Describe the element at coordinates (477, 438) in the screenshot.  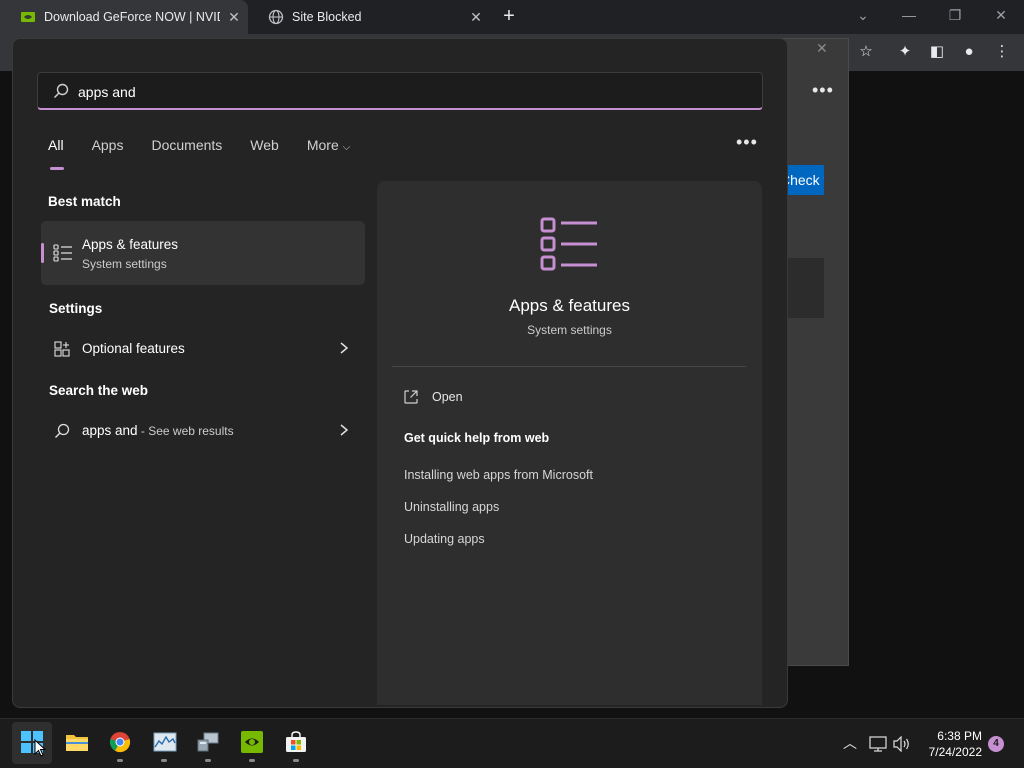
I see `quick-help-heading: Get quick help from web` at that location.